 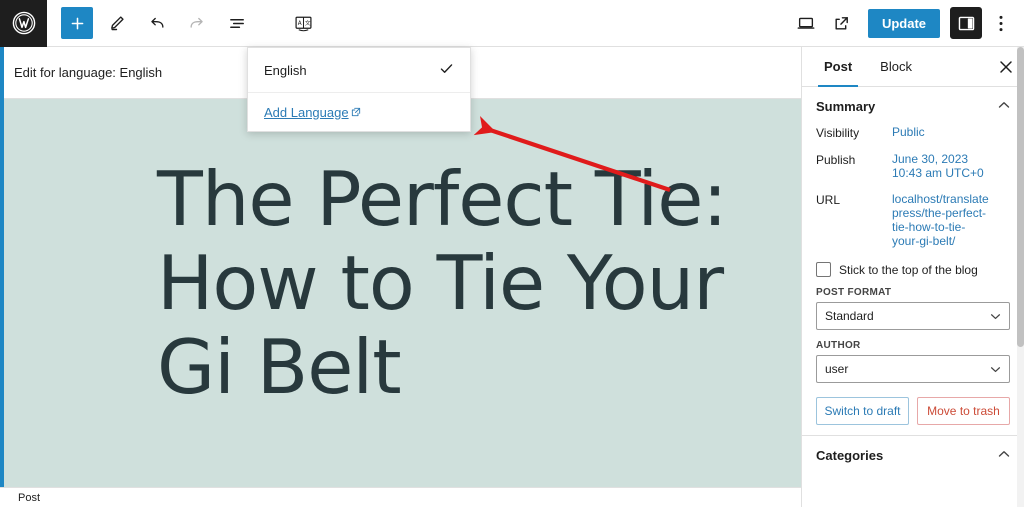 I want to click on summary-title: Summary, so click(x=846, y=106).